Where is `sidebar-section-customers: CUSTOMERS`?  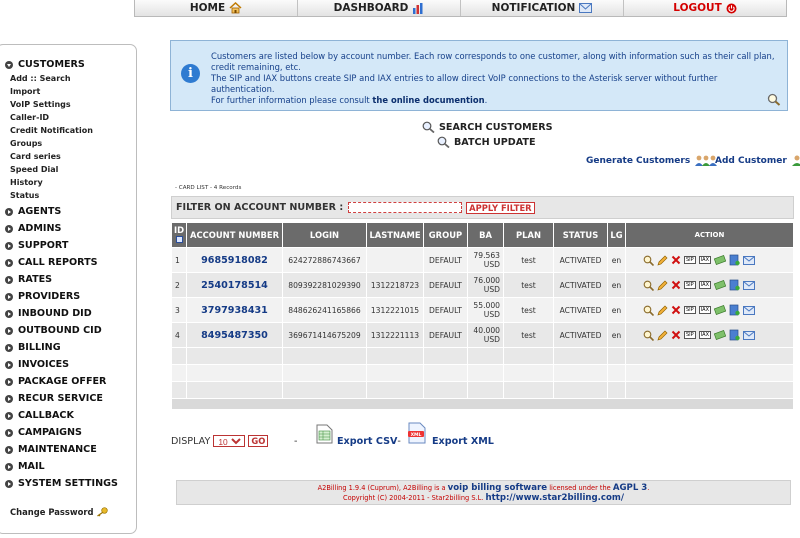 sidebar-section-customers: CUSTOMERS is located at coordinates (45, 64).